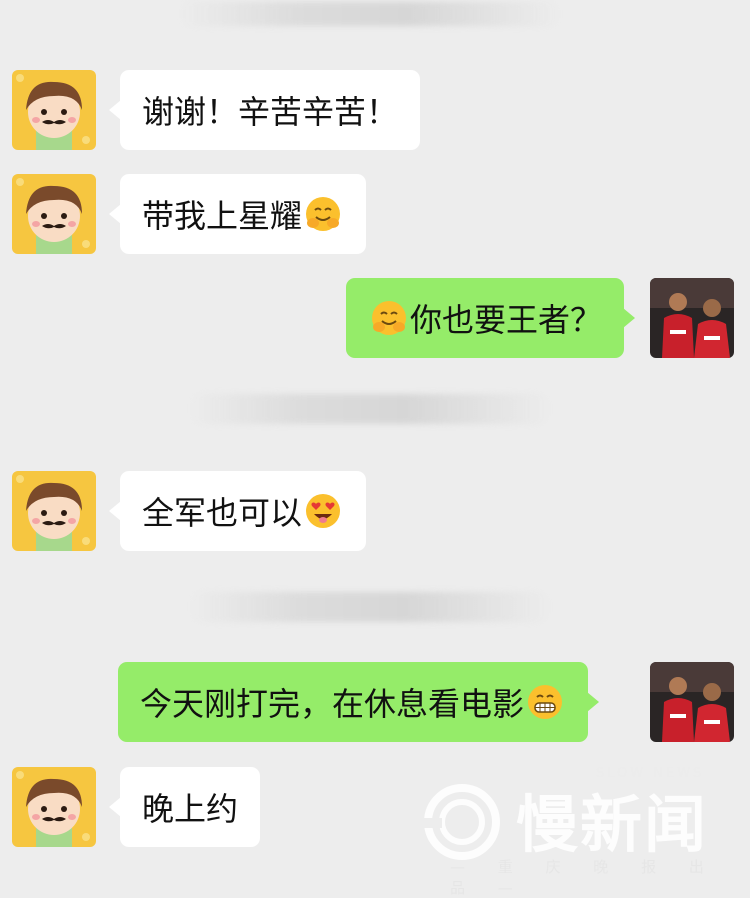  I want to click on watermark-title: 慢新闻, so click(612, 824).